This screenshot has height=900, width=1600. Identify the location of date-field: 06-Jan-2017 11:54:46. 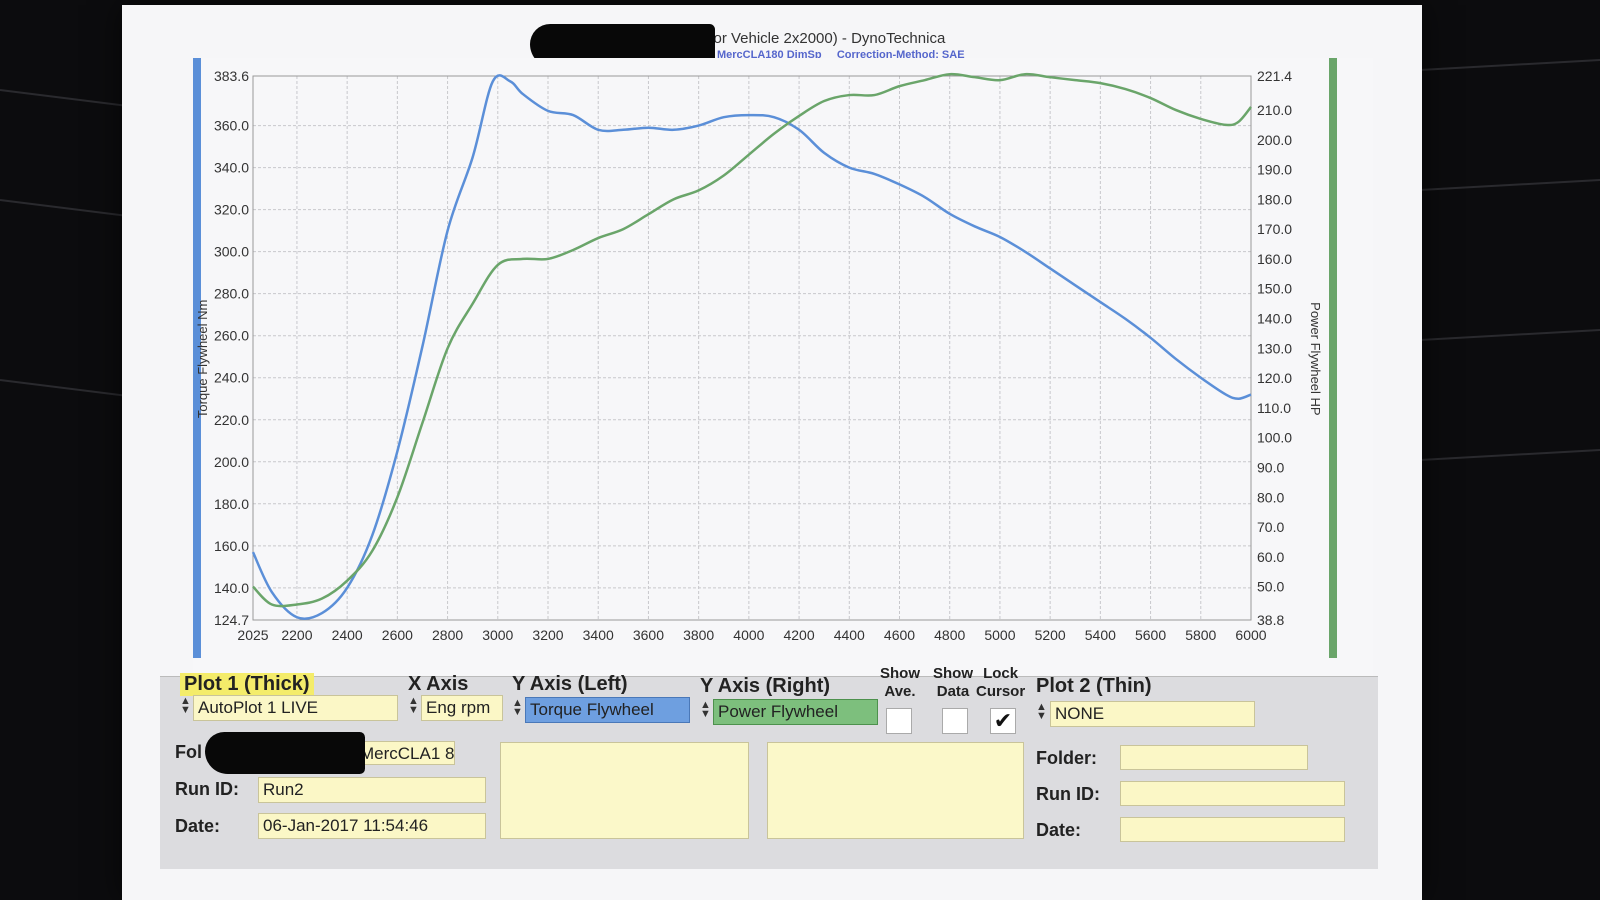
(372, 826).